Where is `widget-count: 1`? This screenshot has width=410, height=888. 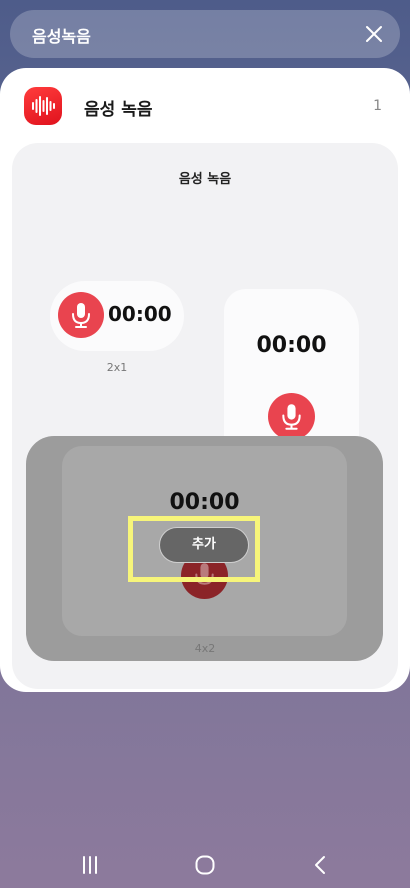 widget-count: 1 is located at coordinates (377, 106).